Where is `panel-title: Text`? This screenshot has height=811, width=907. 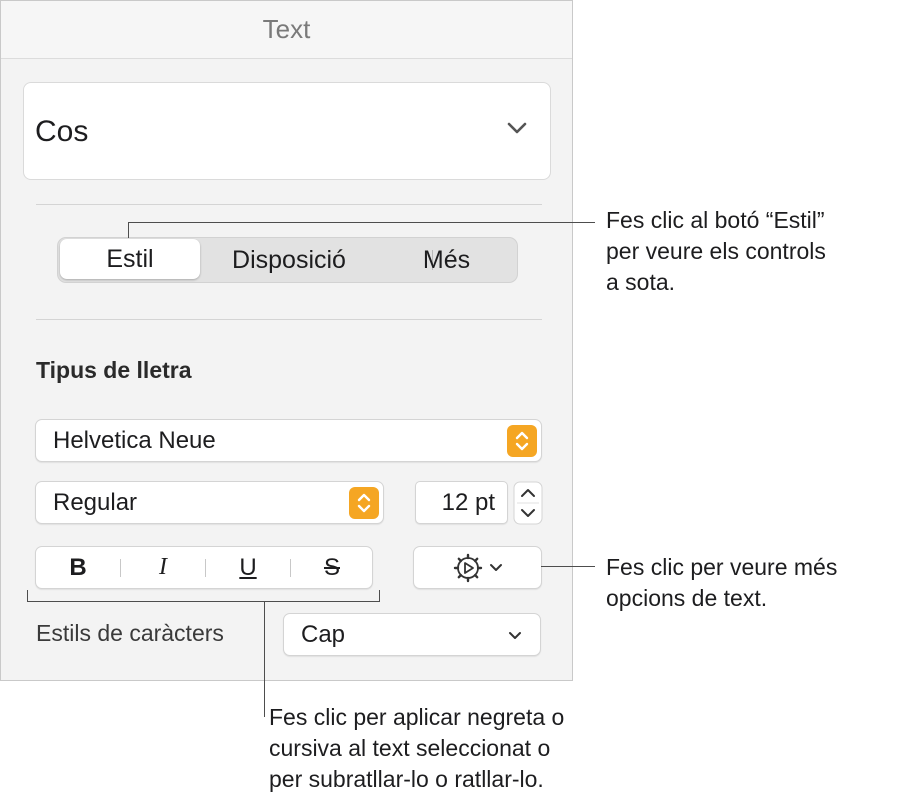 panel-title: Text is located at coordinates (286, 30).